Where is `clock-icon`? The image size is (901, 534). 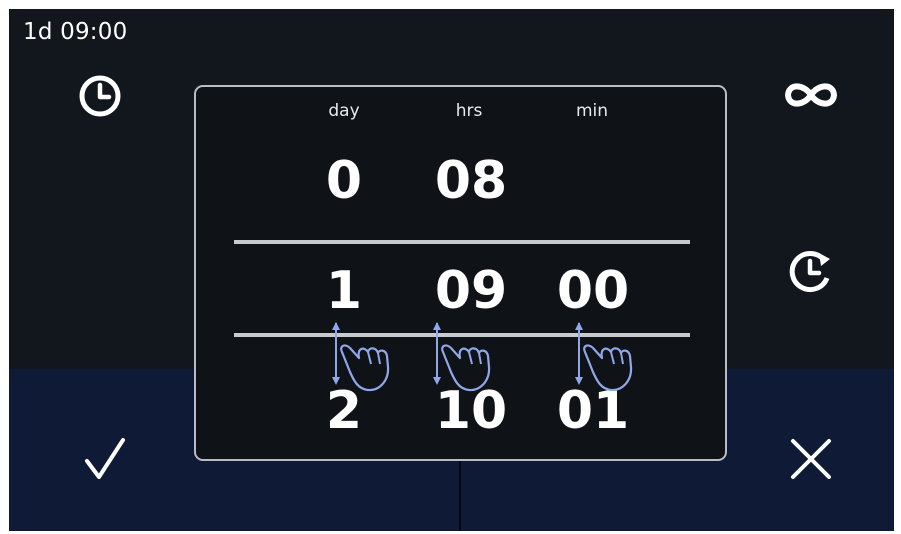 clock-icon is located at coordinates (100, 96).